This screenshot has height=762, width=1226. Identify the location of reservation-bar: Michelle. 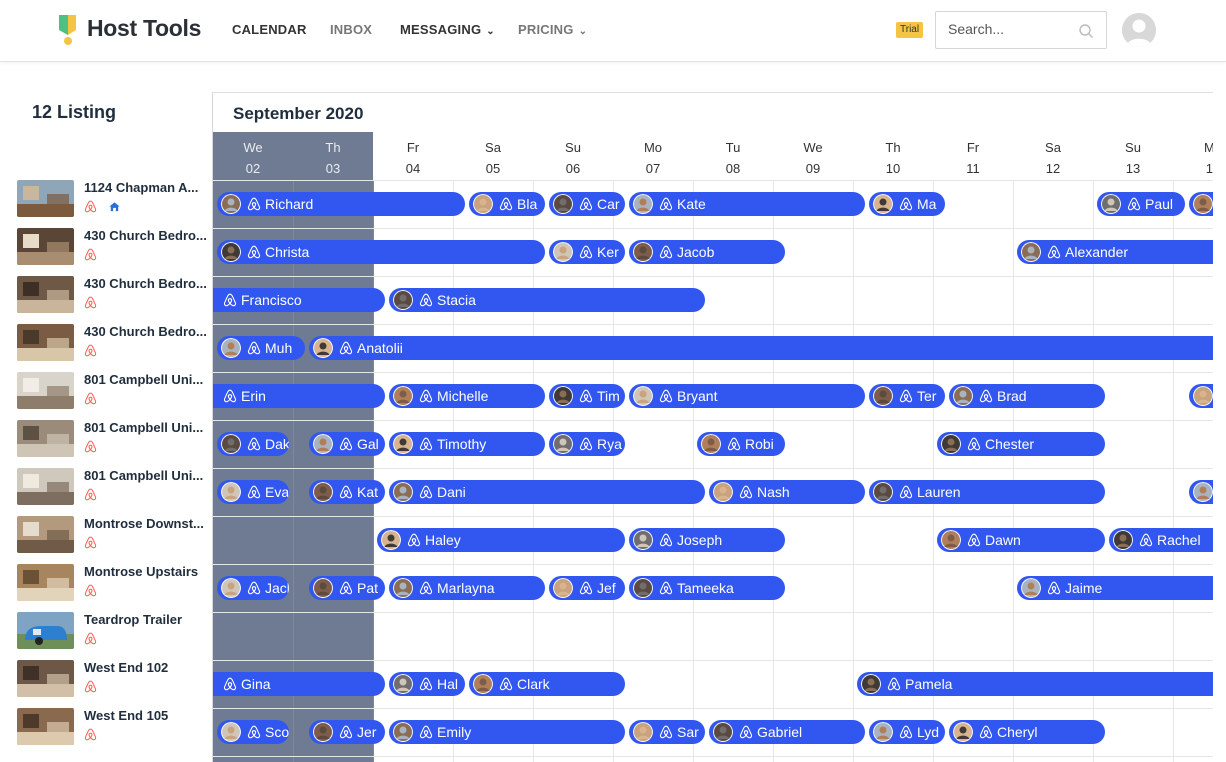
(467, 396).